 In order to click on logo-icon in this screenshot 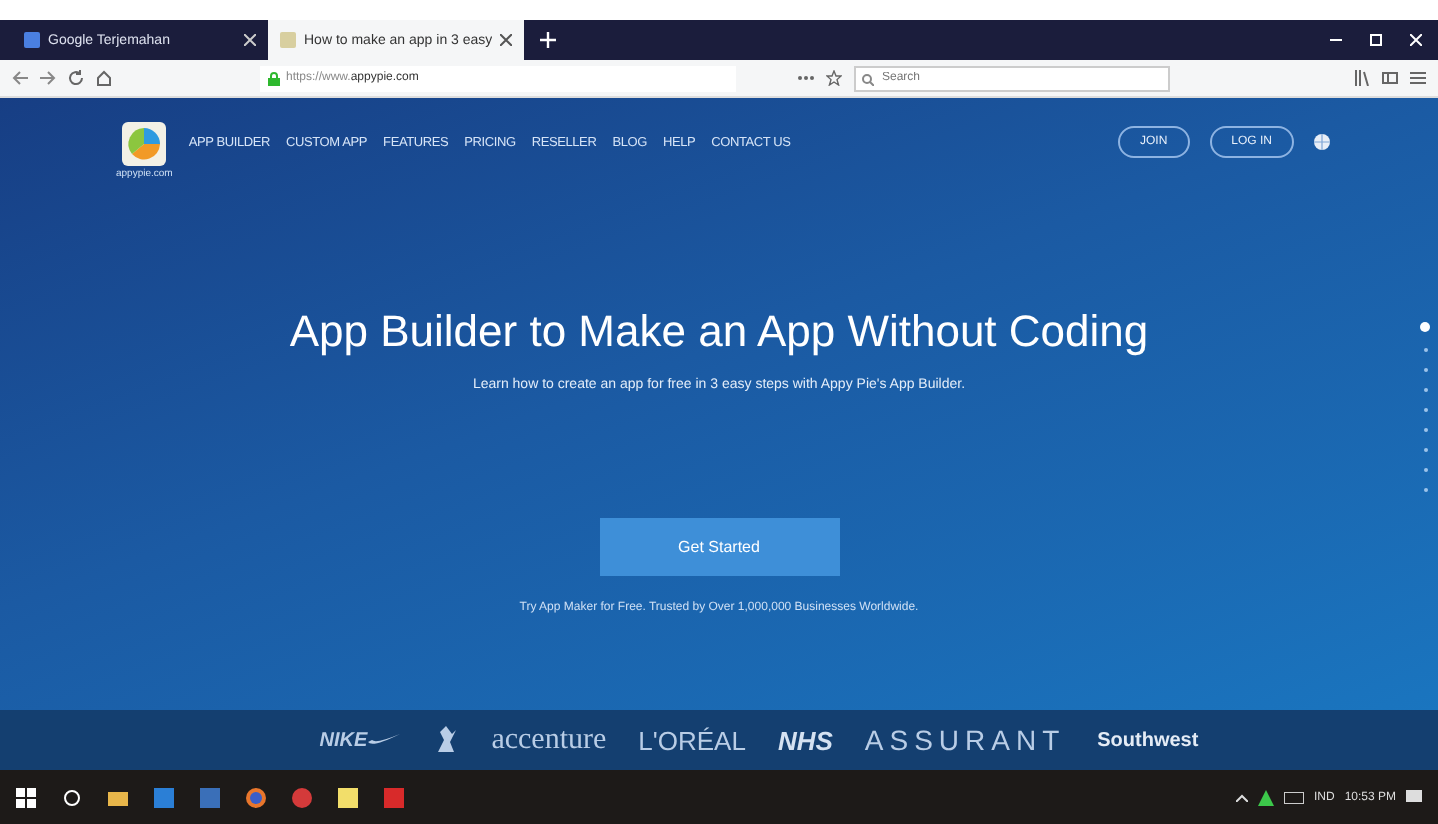, I will do `click(144, 143)`.